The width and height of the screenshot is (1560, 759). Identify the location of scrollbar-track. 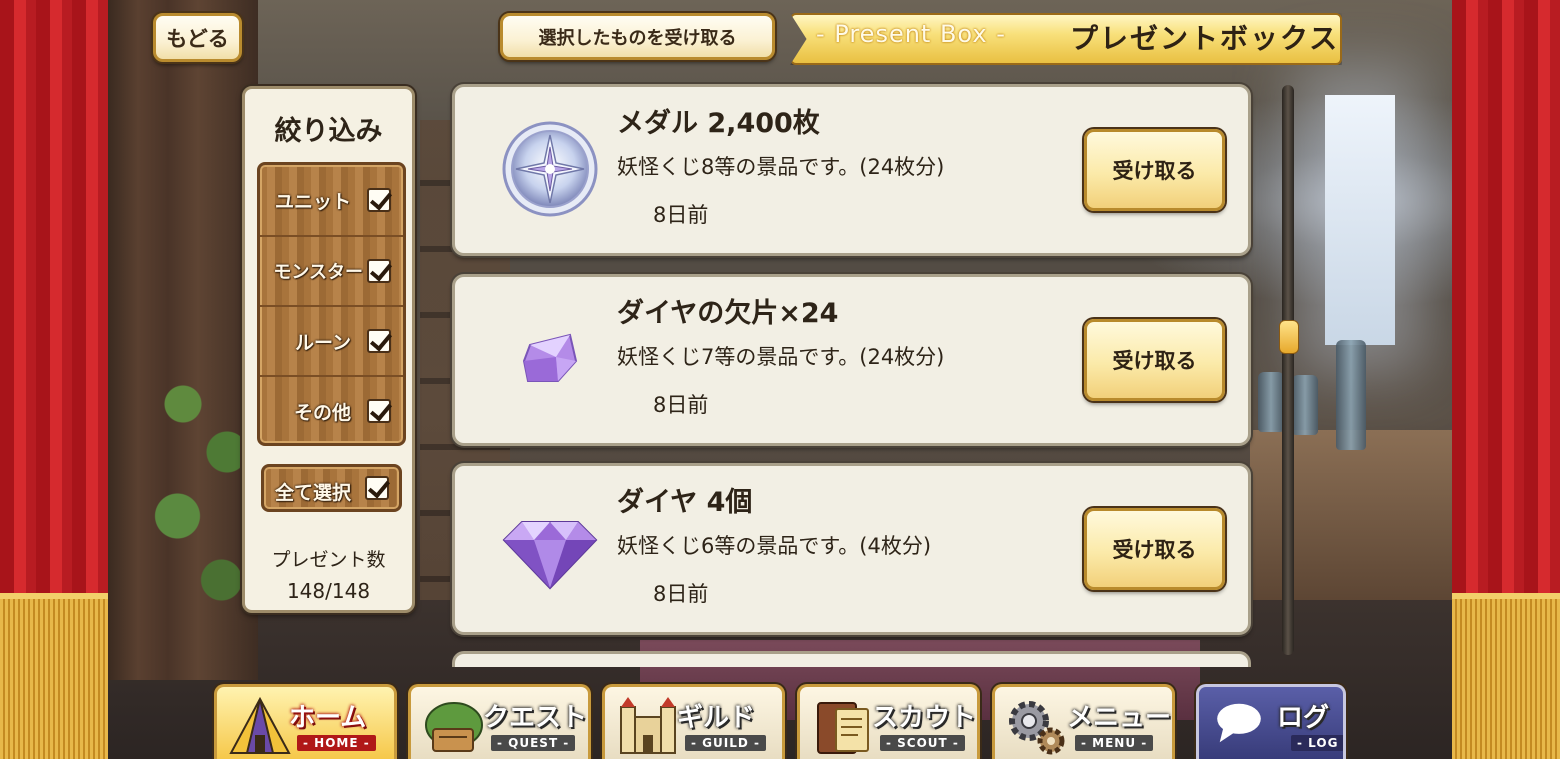
(1288, 370).